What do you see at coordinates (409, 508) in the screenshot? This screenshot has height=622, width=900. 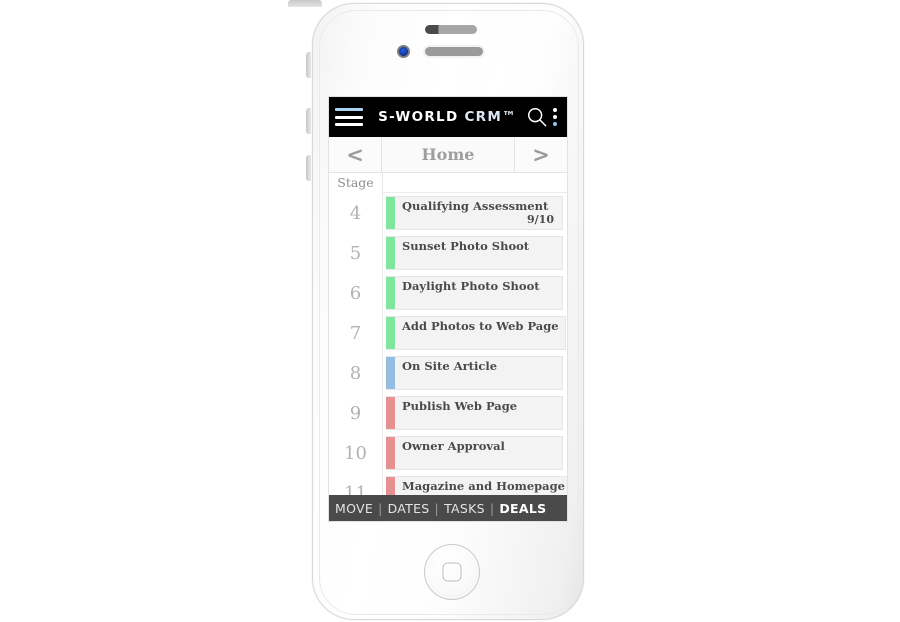 I see `toolbar-button-dates: DATES` at bounding box center [409, 508].